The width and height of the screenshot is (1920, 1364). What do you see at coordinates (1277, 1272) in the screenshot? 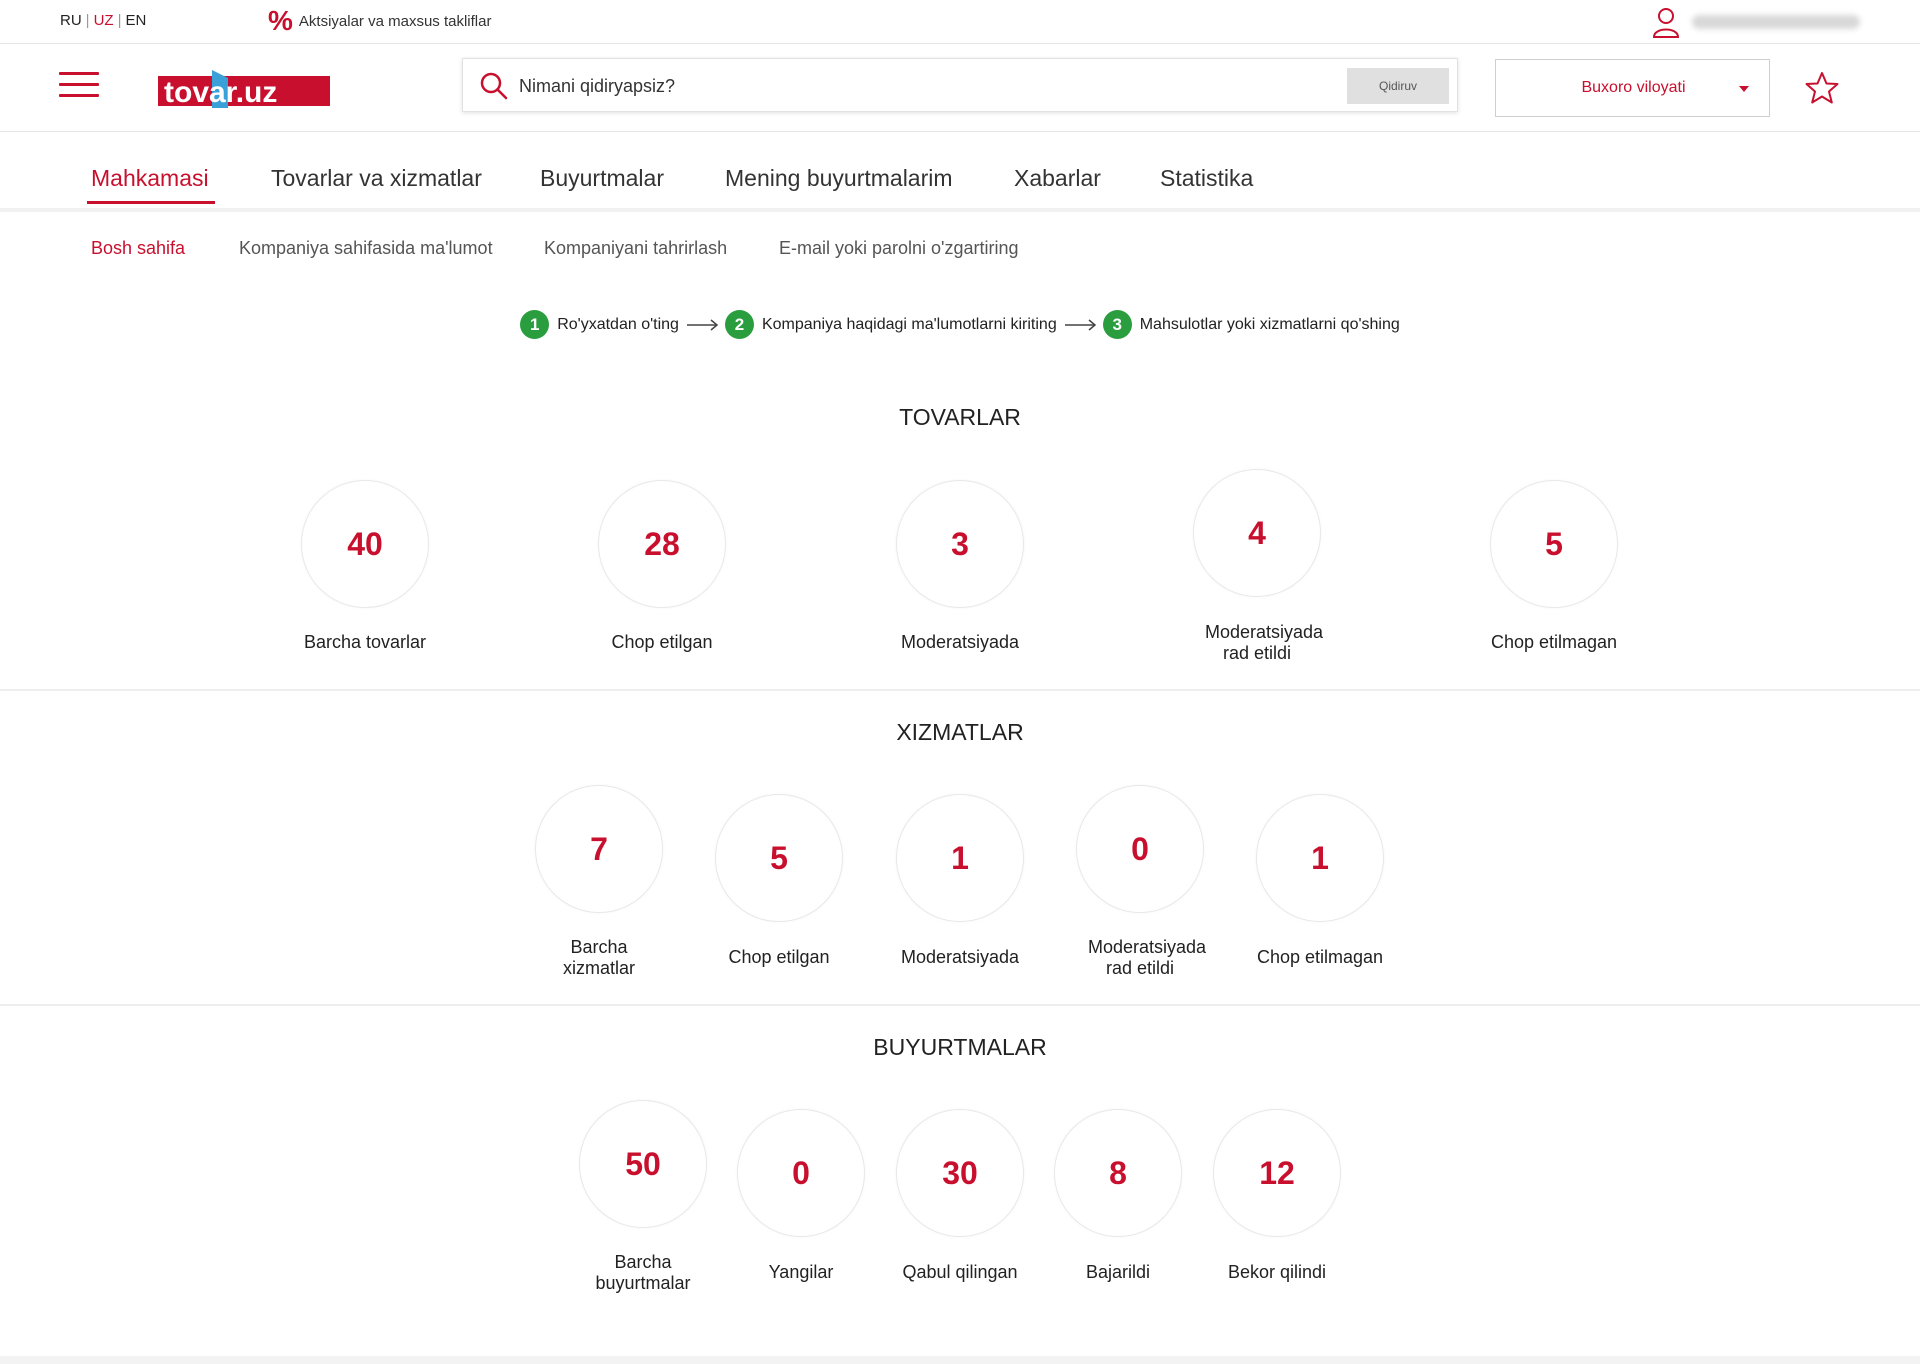
I see `stat-label: Bekor qilindi` at bounding box center [1277, 1272].